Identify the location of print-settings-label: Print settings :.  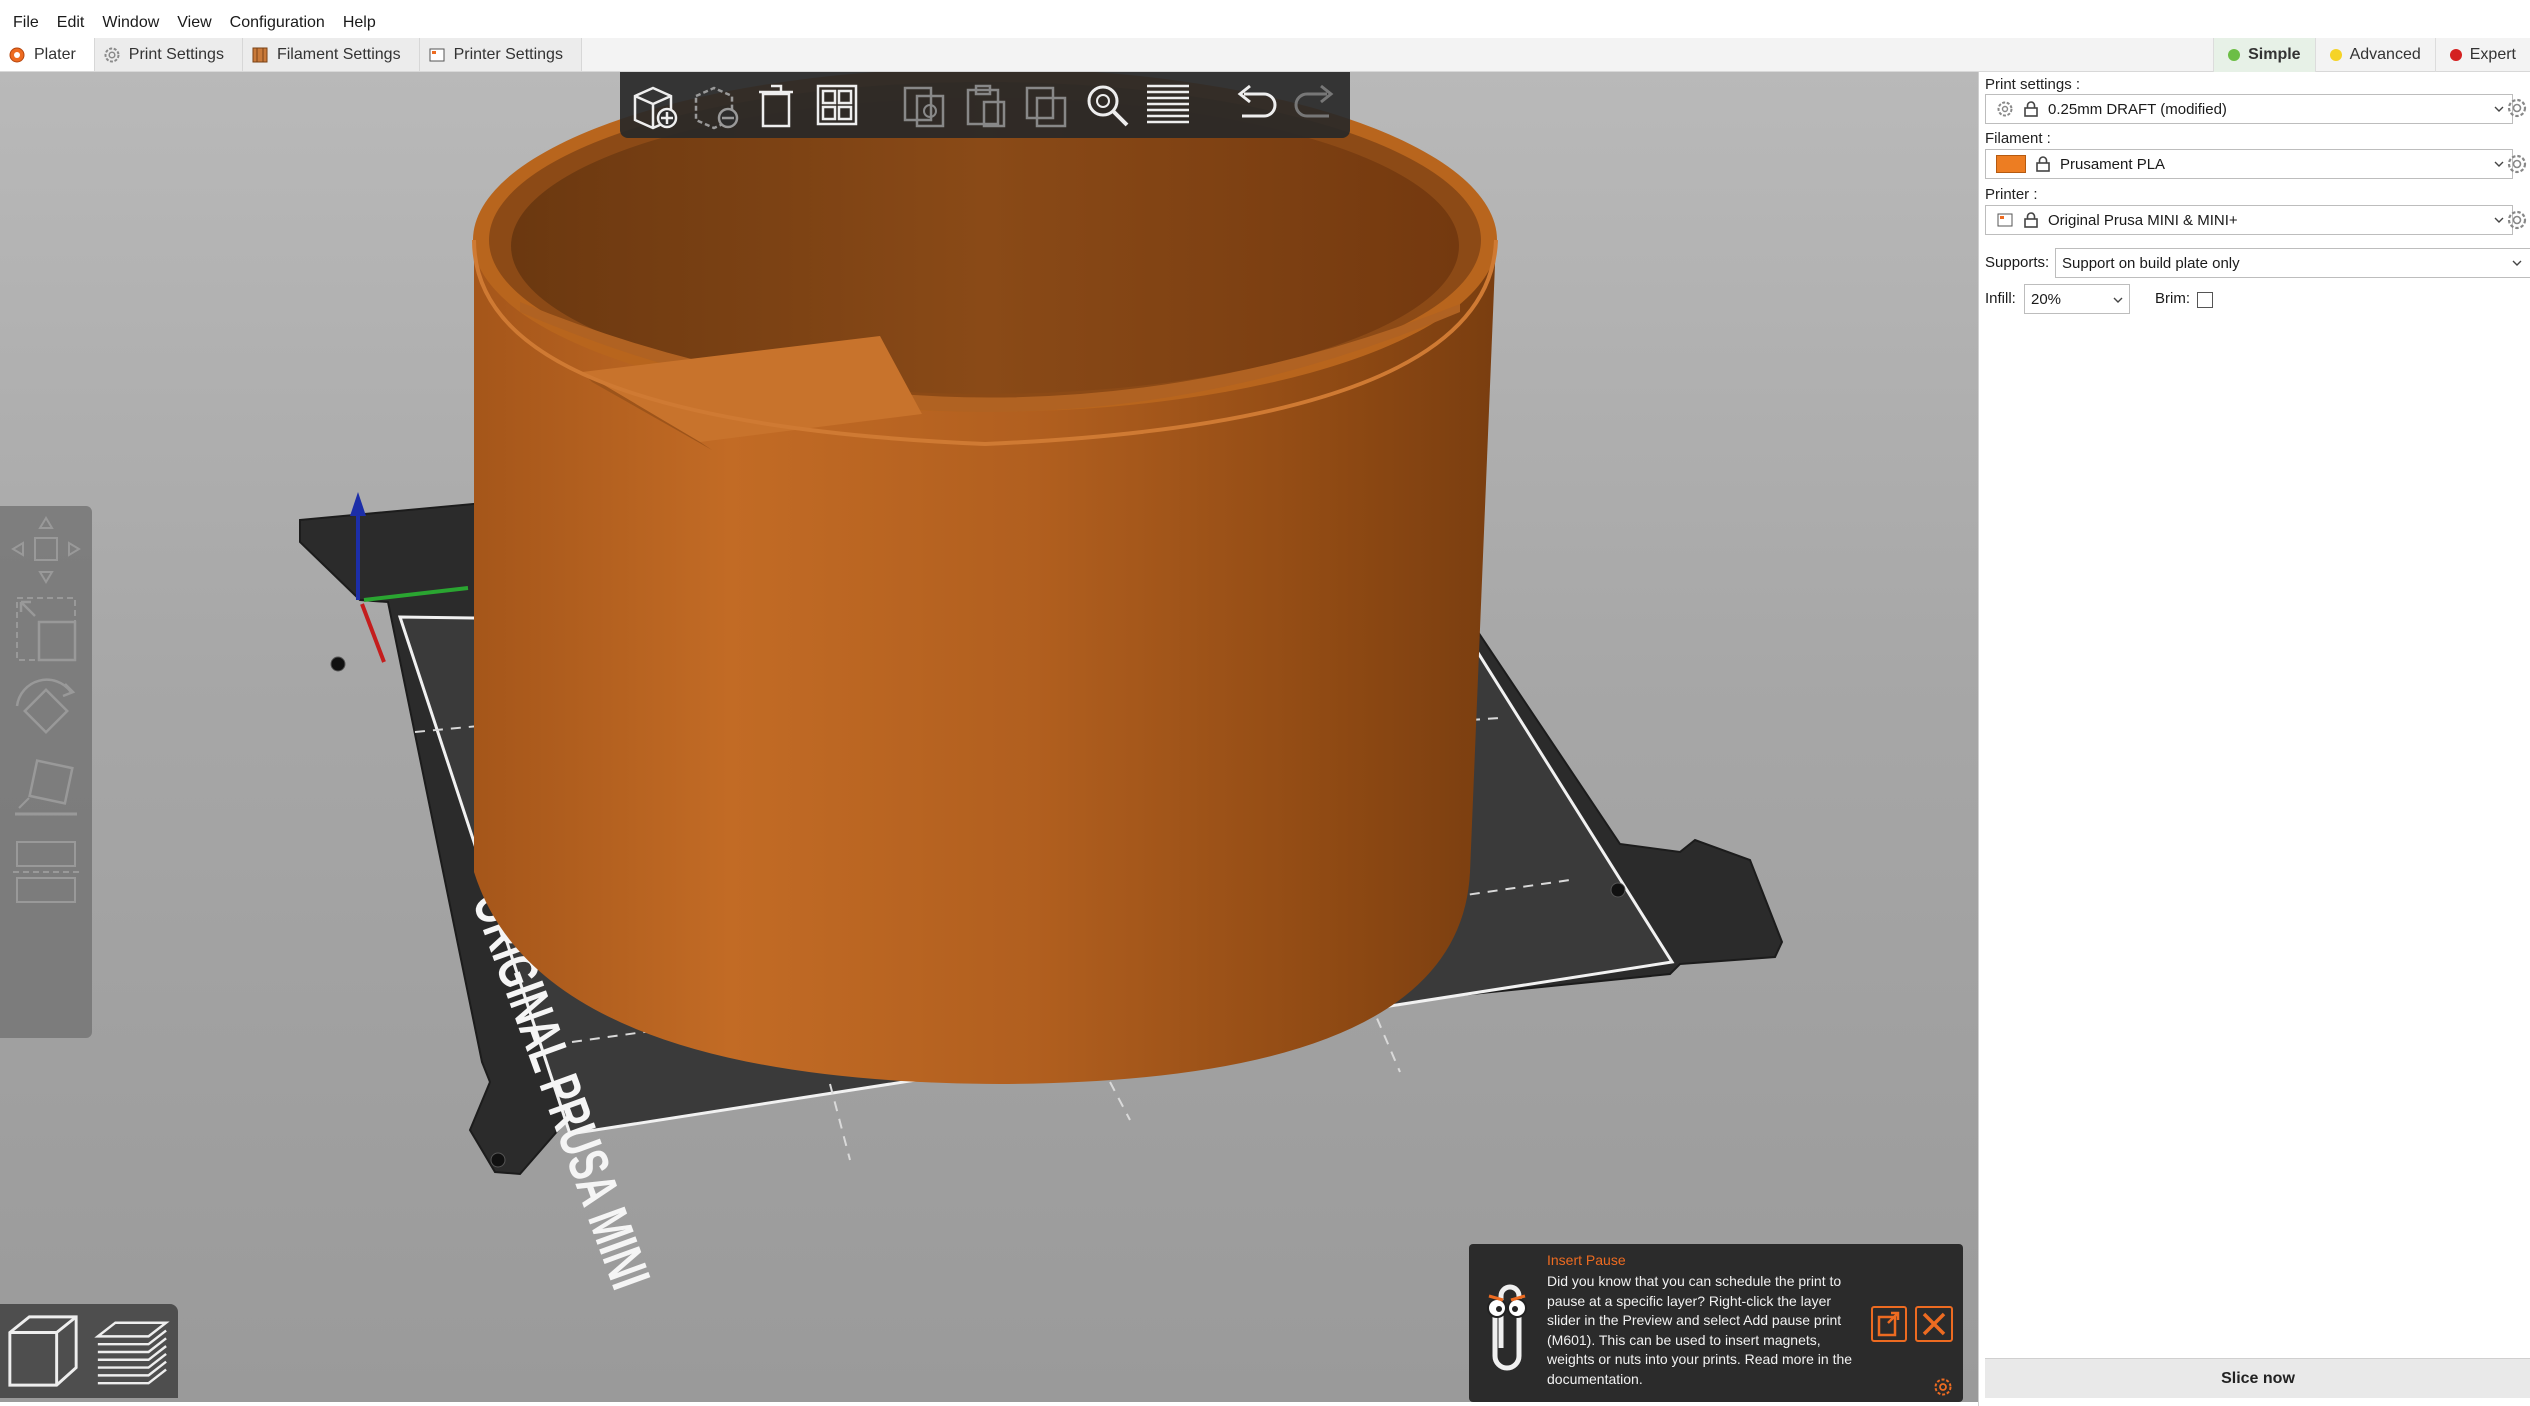
(2033, 84).